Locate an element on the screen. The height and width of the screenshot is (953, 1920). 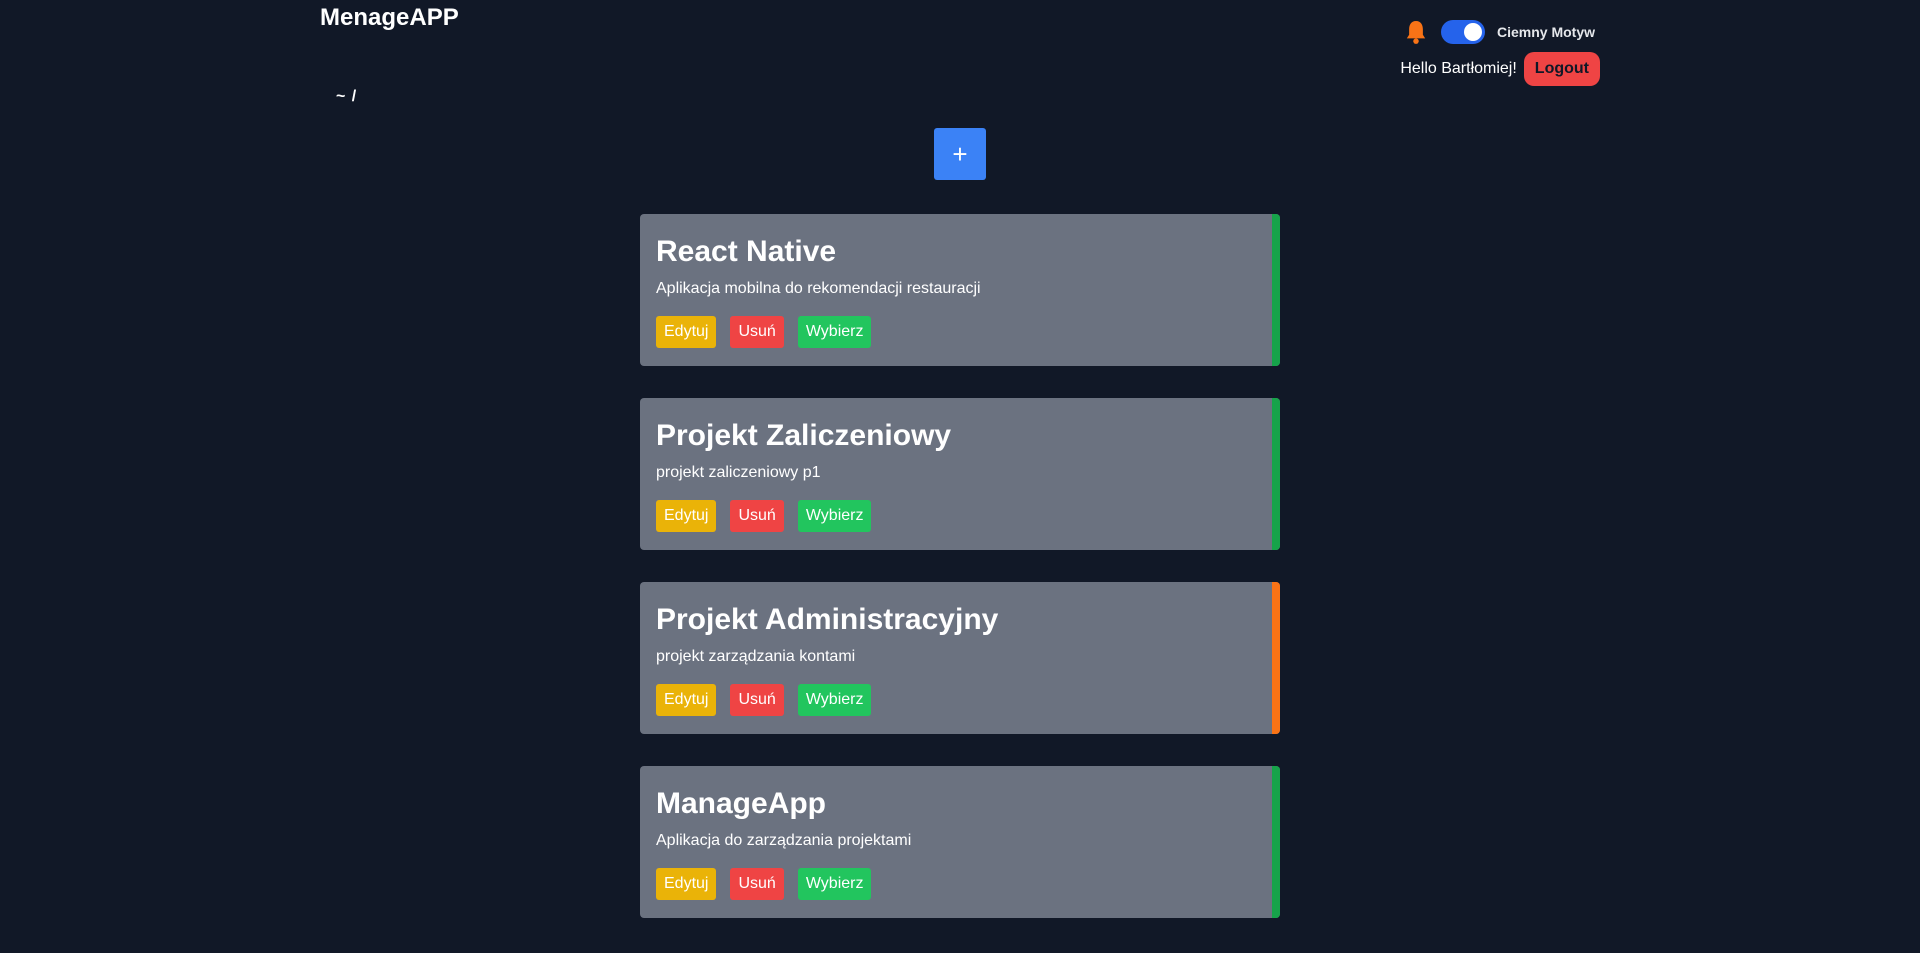
bell-icon is located at coordinates (1416, 32).